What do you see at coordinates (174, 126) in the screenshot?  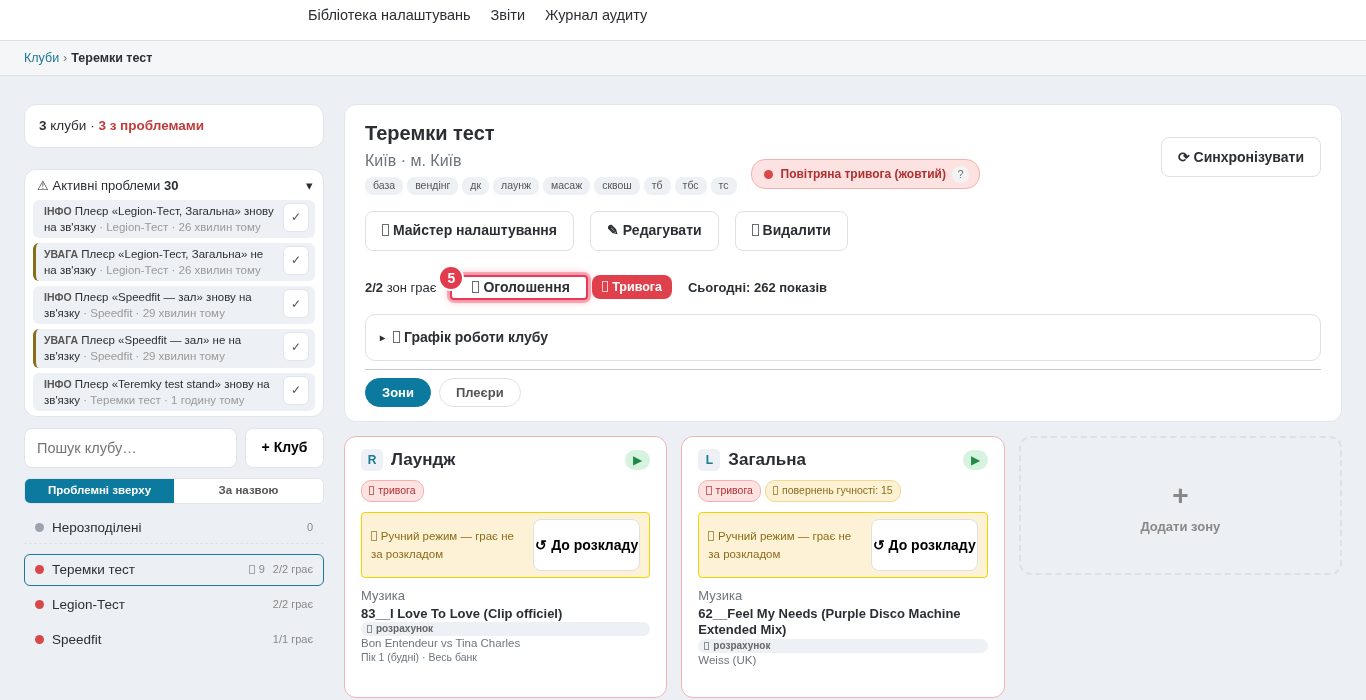 I see `clubs-summary: 3 клуби · 3 з проблемами` at bounding box center [174, 126].